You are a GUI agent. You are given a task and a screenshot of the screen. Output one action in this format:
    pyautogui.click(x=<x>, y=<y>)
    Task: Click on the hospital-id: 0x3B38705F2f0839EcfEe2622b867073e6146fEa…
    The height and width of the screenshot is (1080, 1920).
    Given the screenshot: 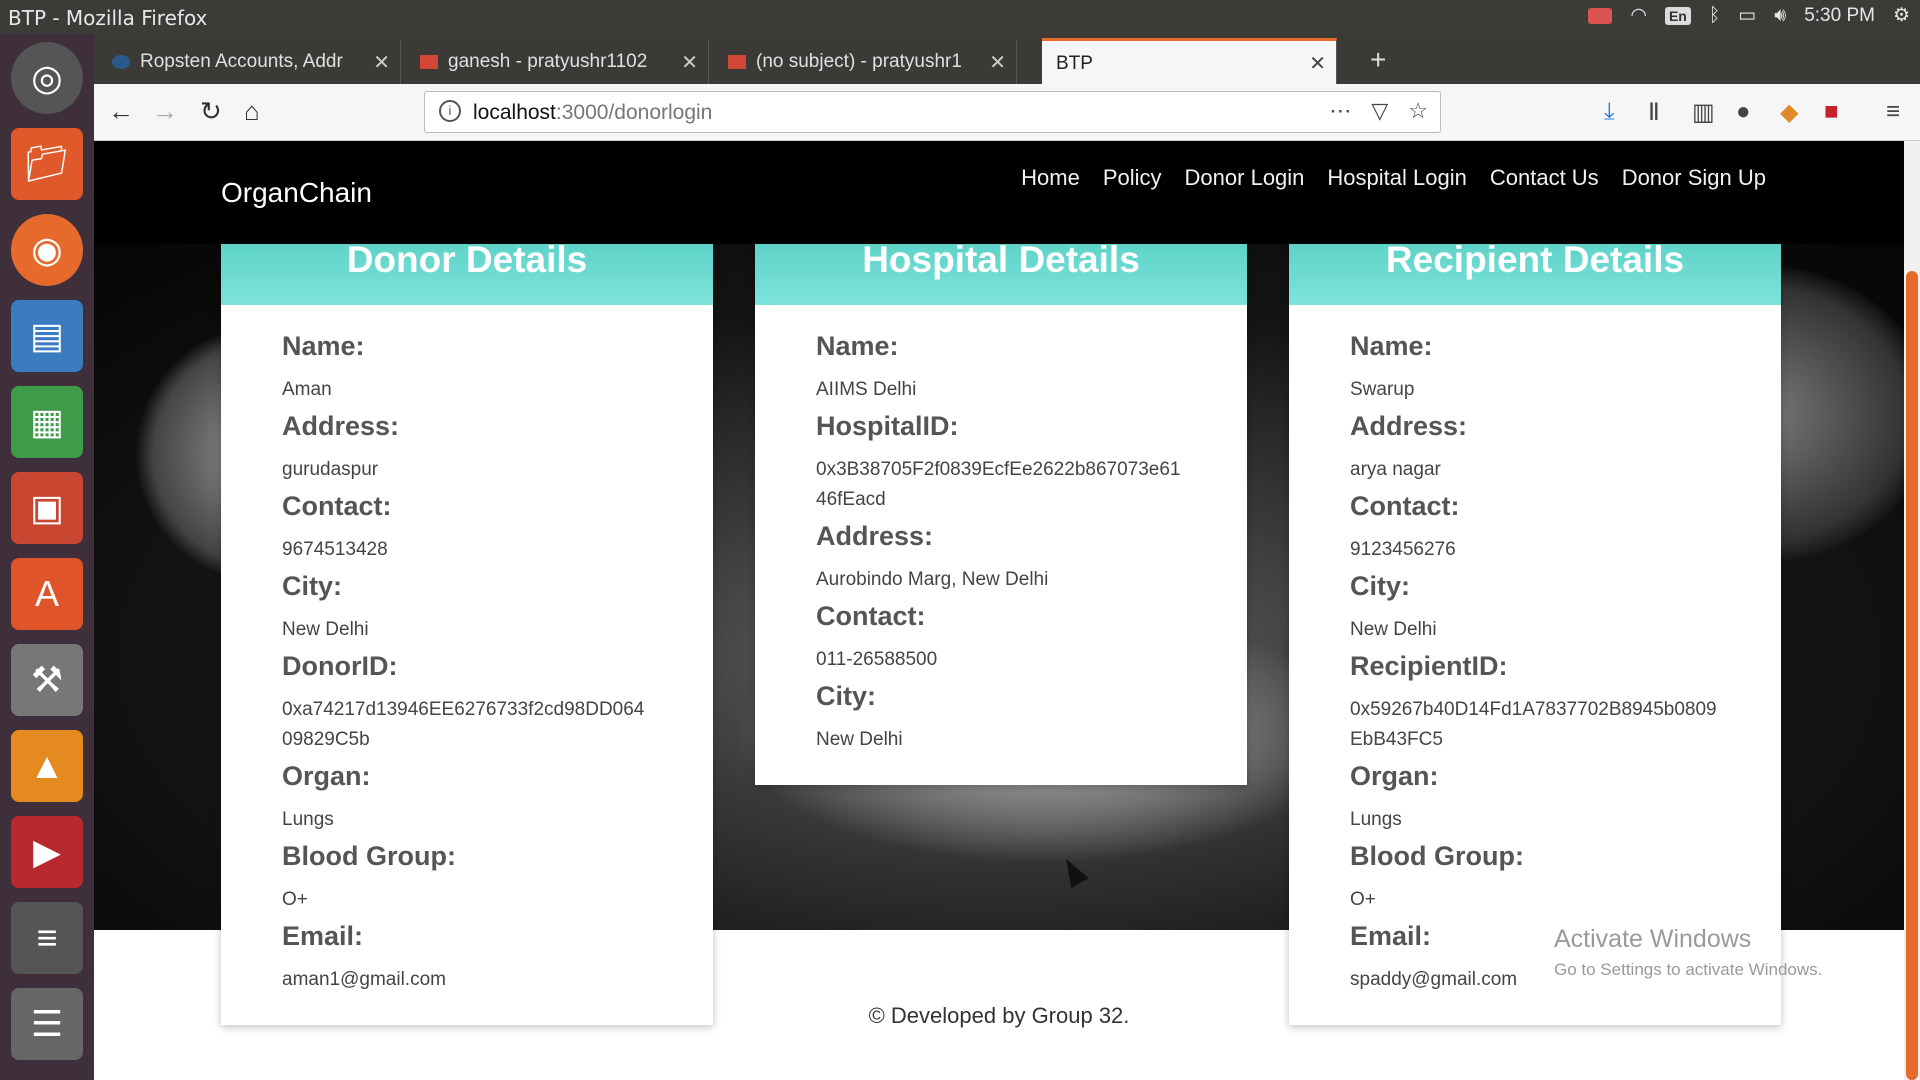 What is the action you would take?
    pyautogui.click(x=998, y=484)
    